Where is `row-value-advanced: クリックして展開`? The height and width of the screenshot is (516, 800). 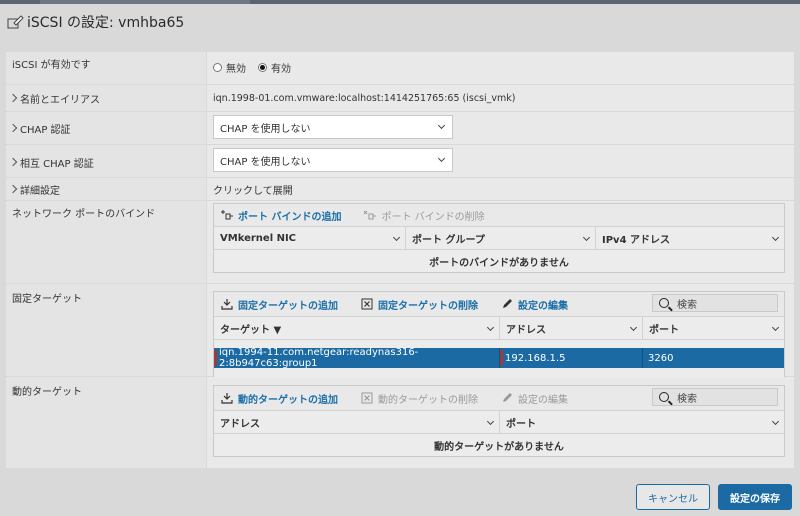
row-value-advanced: クリックして展開 is located at coordinates (500, 189).